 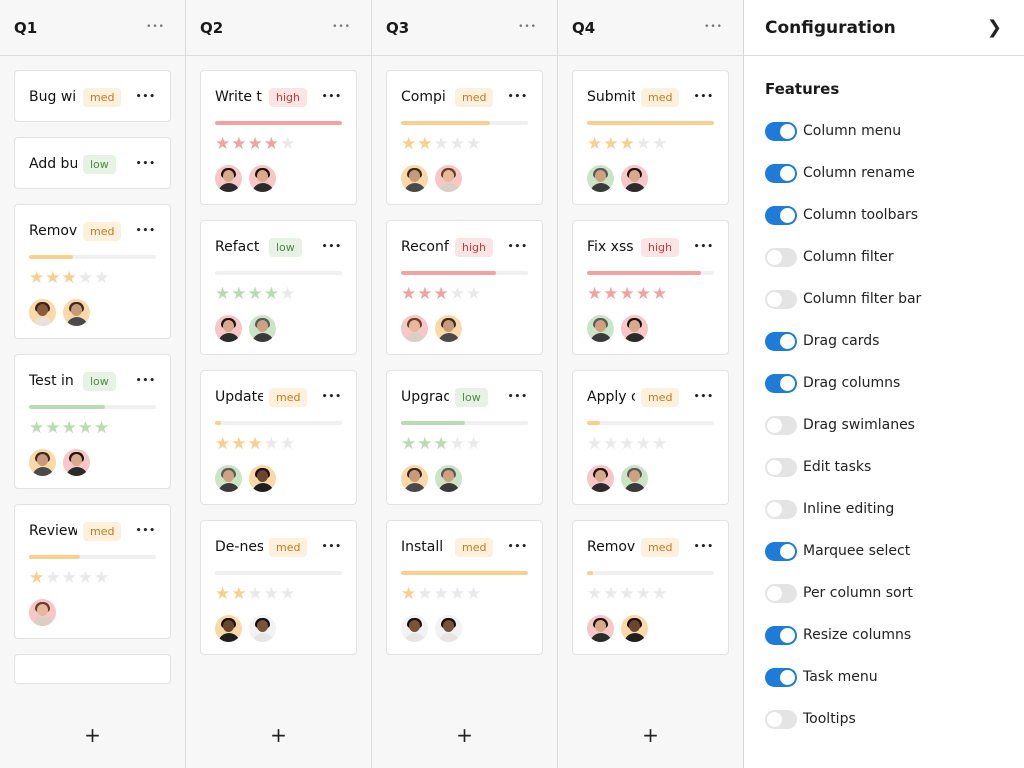 I want to click on task-card, so click(x=92, y=669).